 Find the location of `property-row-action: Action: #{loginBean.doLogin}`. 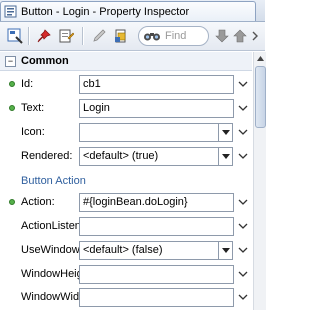

property-row-action: Action: #{loginBean.doLogin} is located at coordinates (126, 203).